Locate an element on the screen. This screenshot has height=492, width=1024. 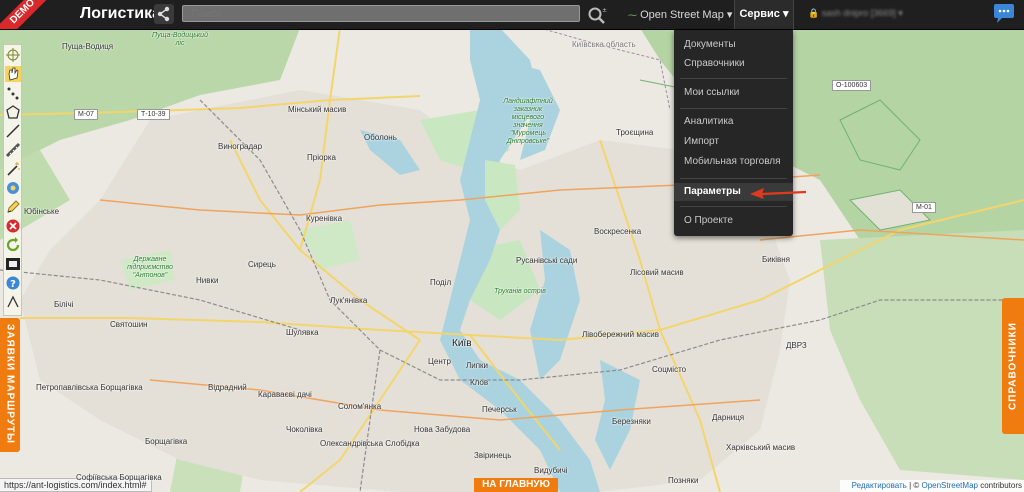
search-field is located at coordinates (381, 13).